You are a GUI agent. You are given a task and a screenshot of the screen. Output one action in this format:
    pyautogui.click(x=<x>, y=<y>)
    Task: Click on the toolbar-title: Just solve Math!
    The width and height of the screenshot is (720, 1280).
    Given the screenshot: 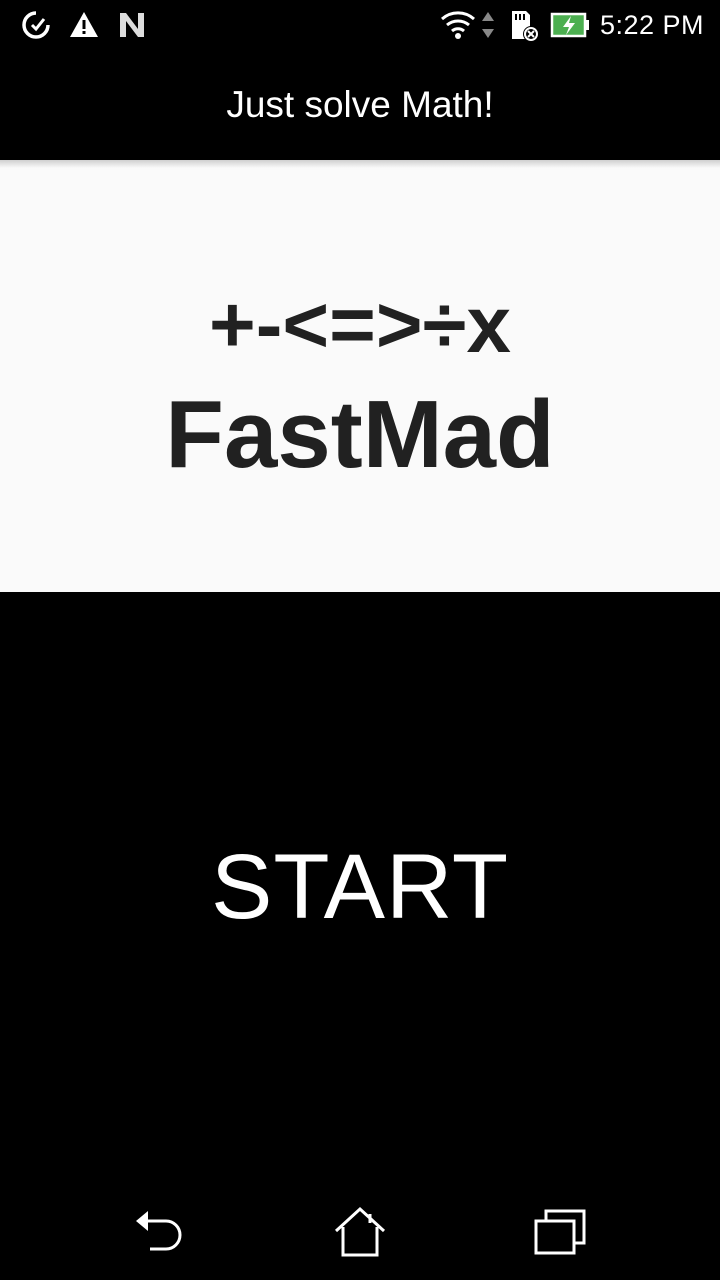 What is the action you would take?
    pyautogui.click(x=360, y=104)
    